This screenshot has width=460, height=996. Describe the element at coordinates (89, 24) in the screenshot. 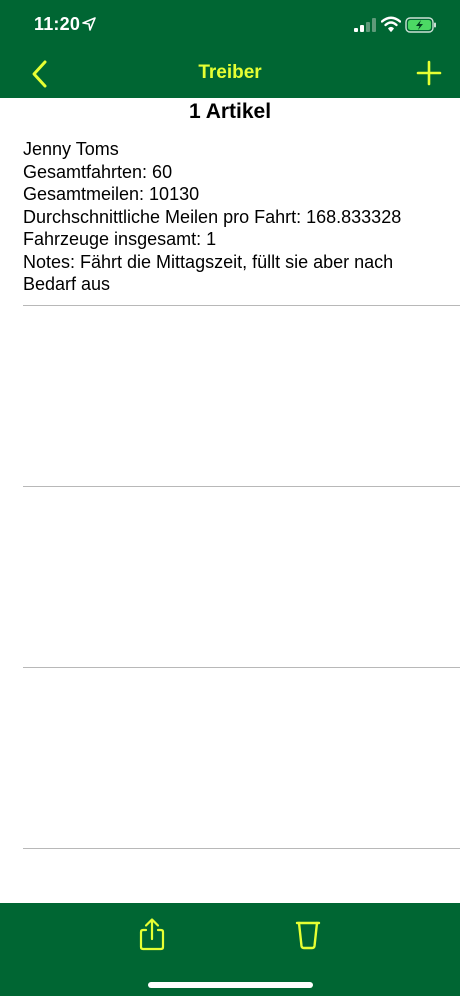

I see `location-arrow-icon` at that location.